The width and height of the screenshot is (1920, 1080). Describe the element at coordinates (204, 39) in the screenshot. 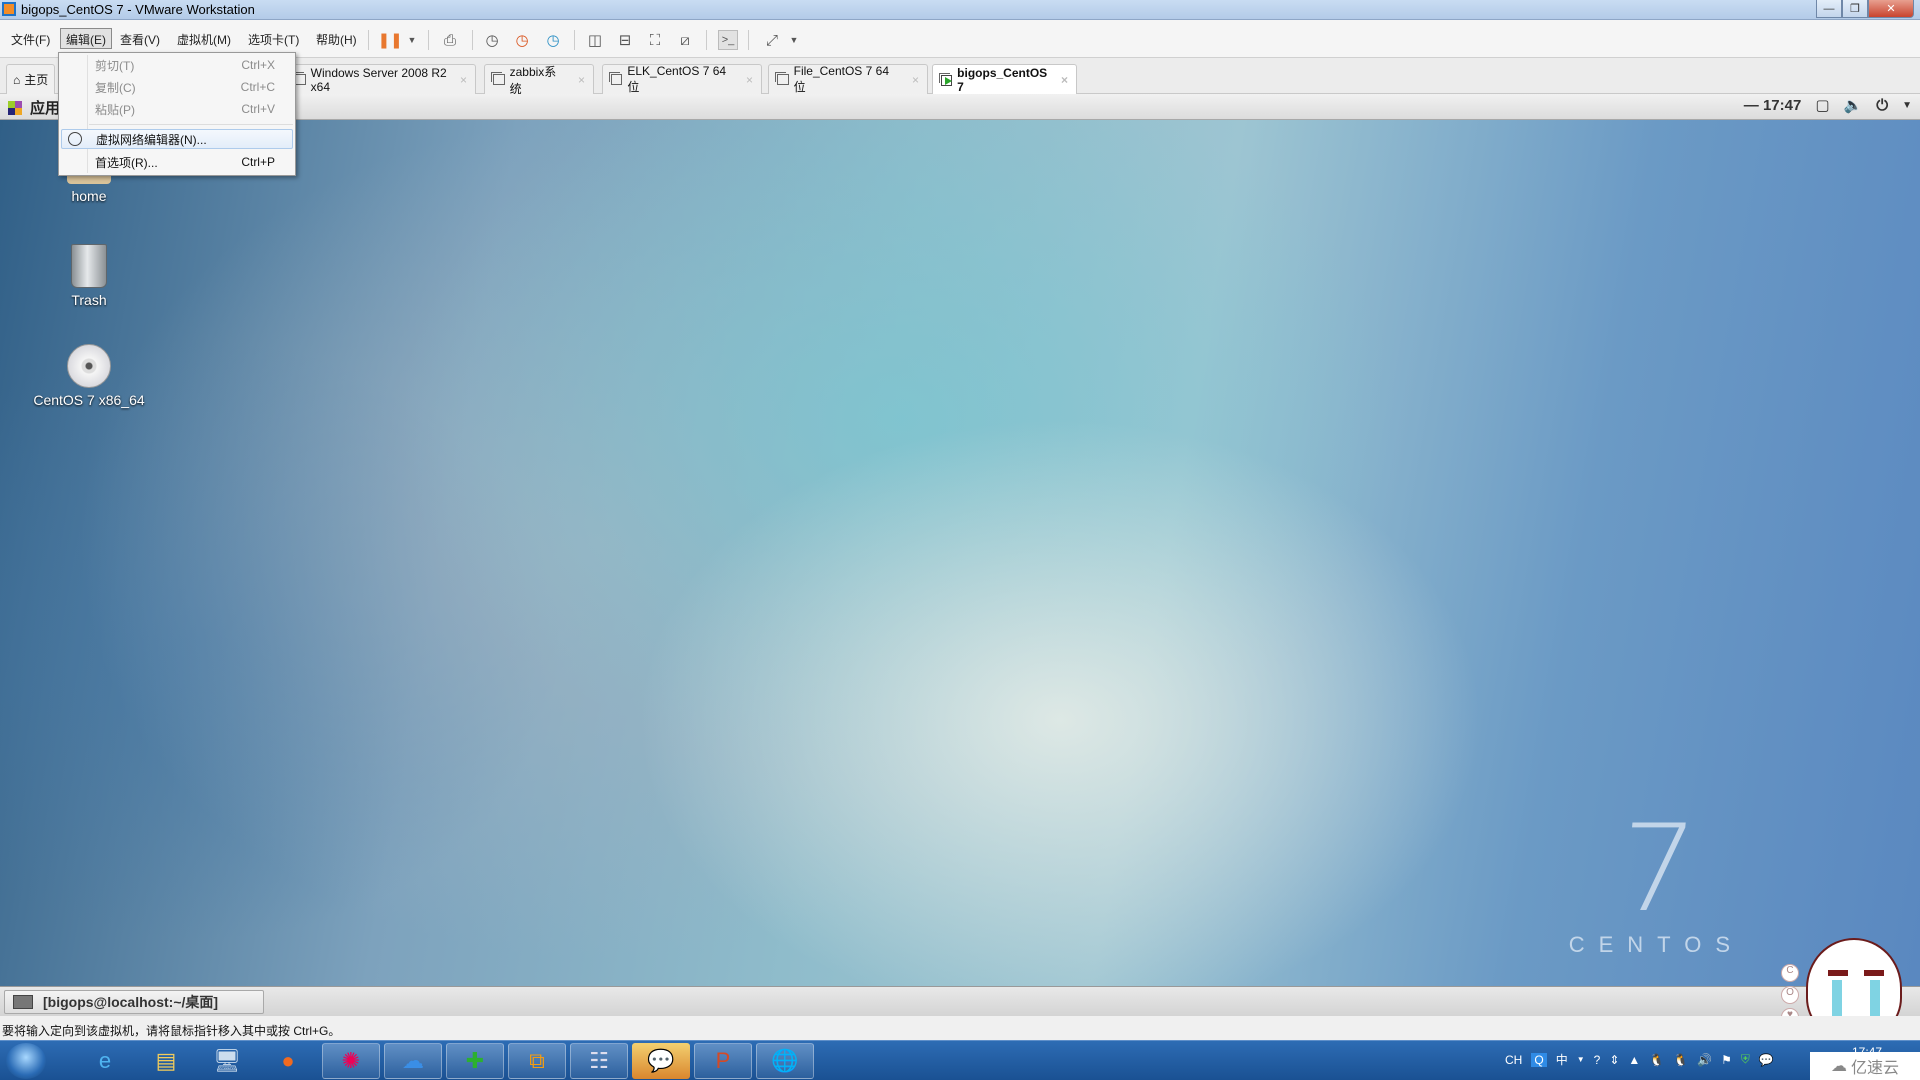

I see `menu-vm: 虚拟机(M)` at that location.